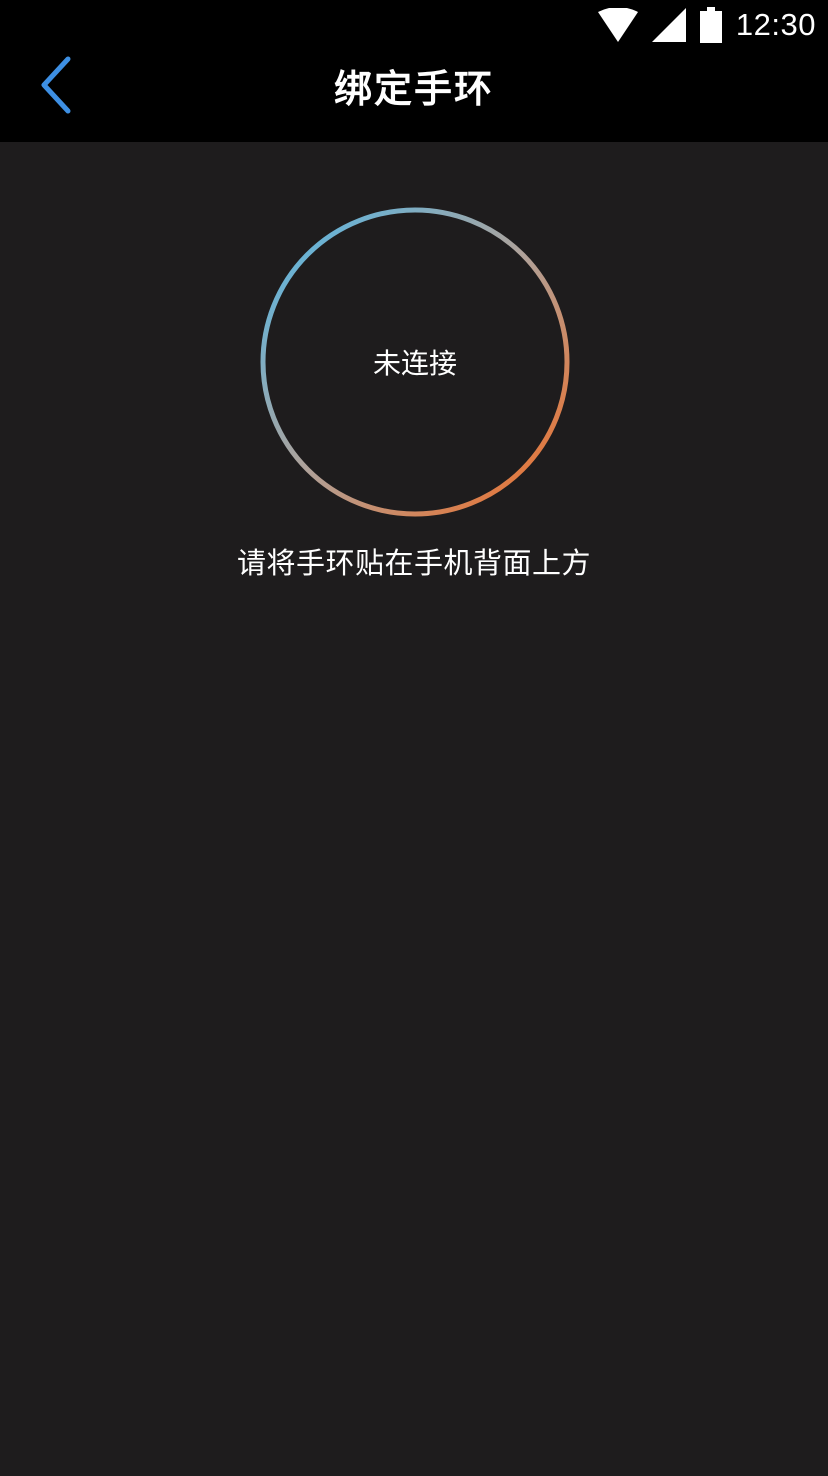 The image size is (828, 1476). I want to click on wifi-icon, so click(617, 25).